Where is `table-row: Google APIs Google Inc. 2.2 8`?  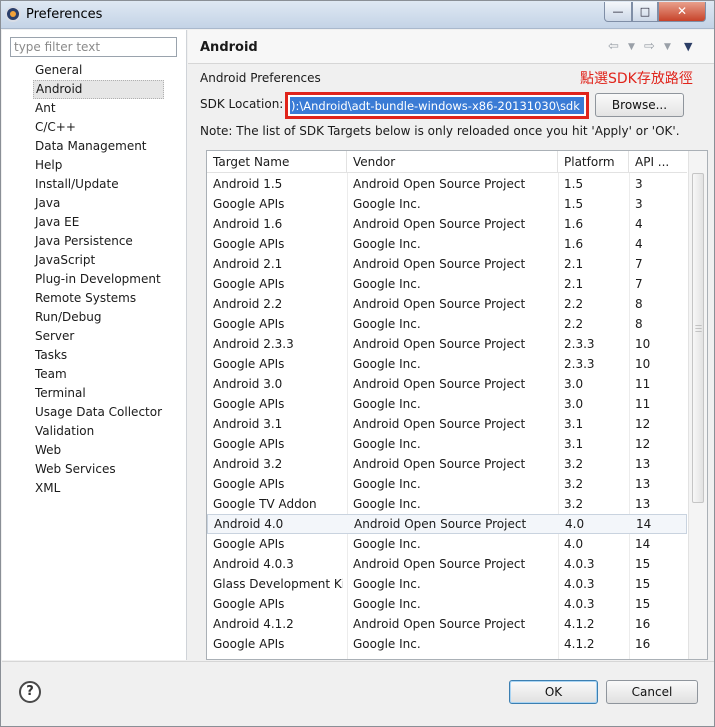
table-row: Google APIs Google Inc. 2.2 8 is located at coordinates (447, 324).